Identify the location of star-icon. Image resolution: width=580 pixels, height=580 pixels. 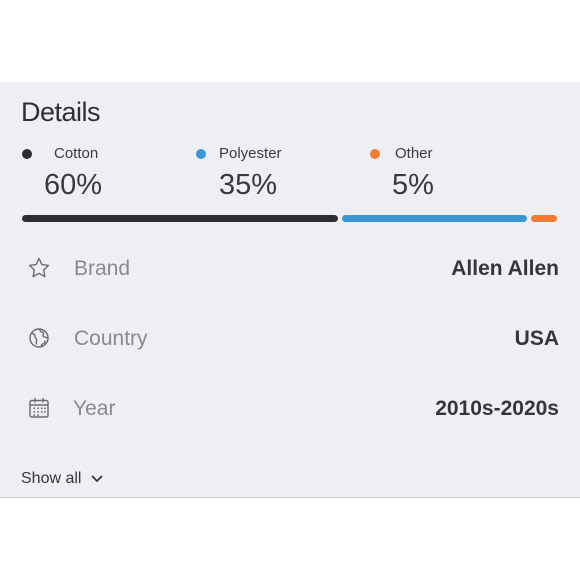
(39, 268).